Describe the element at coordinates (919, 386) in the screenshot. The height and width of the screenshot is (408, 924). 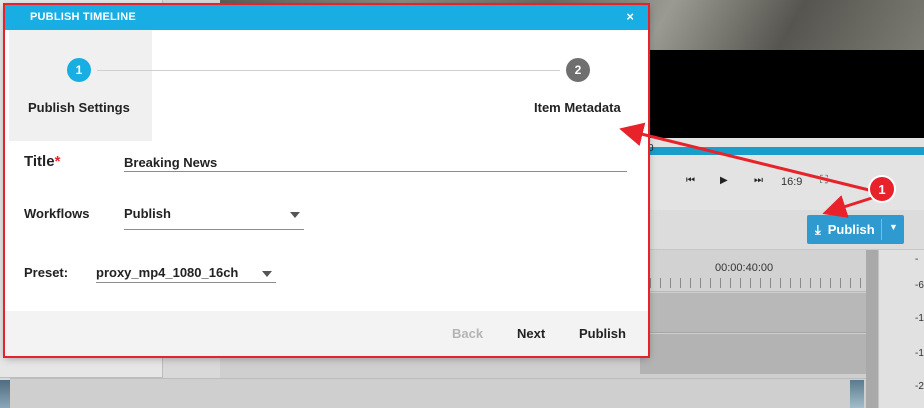
I see `meter-label: -2` at that location.